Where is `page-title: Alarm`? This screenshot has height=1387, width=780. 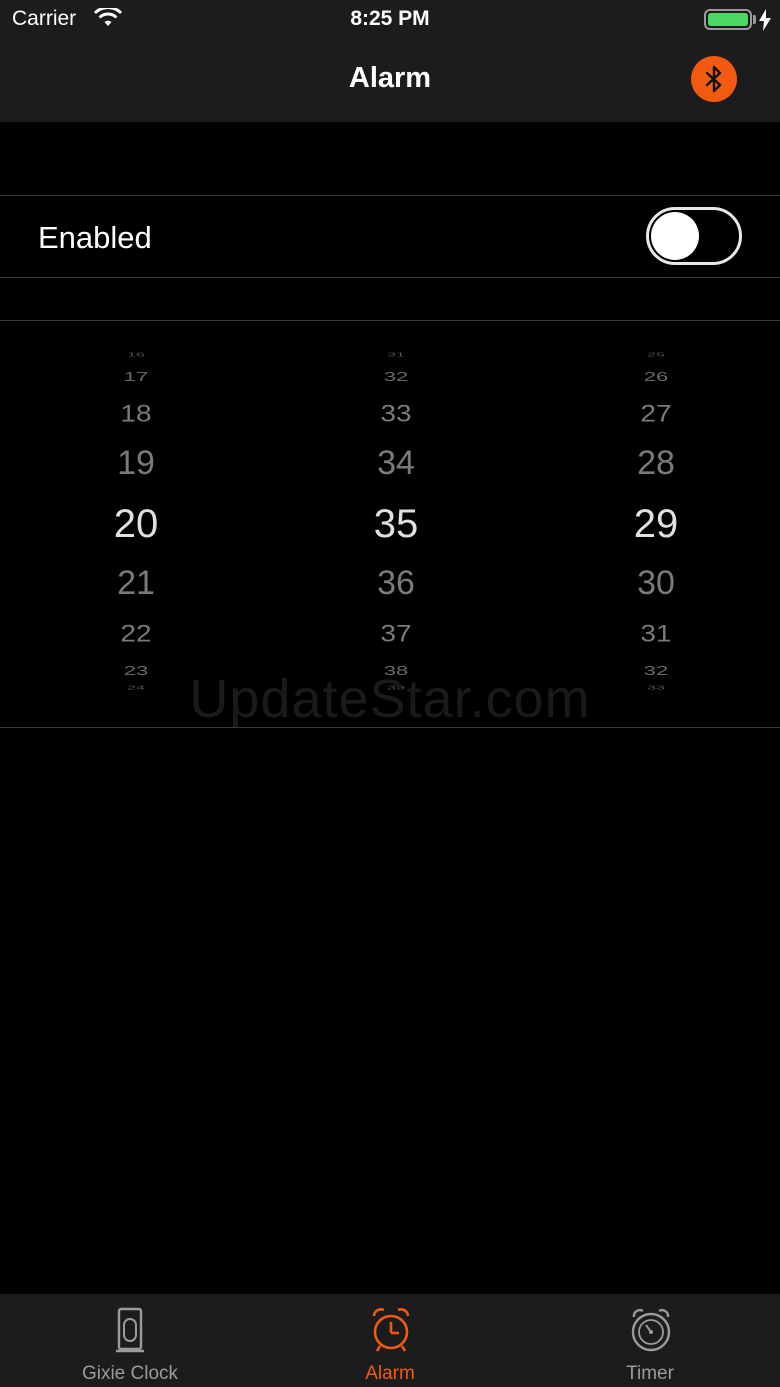 page-title: Alarm is located at coordinates (390, 78).